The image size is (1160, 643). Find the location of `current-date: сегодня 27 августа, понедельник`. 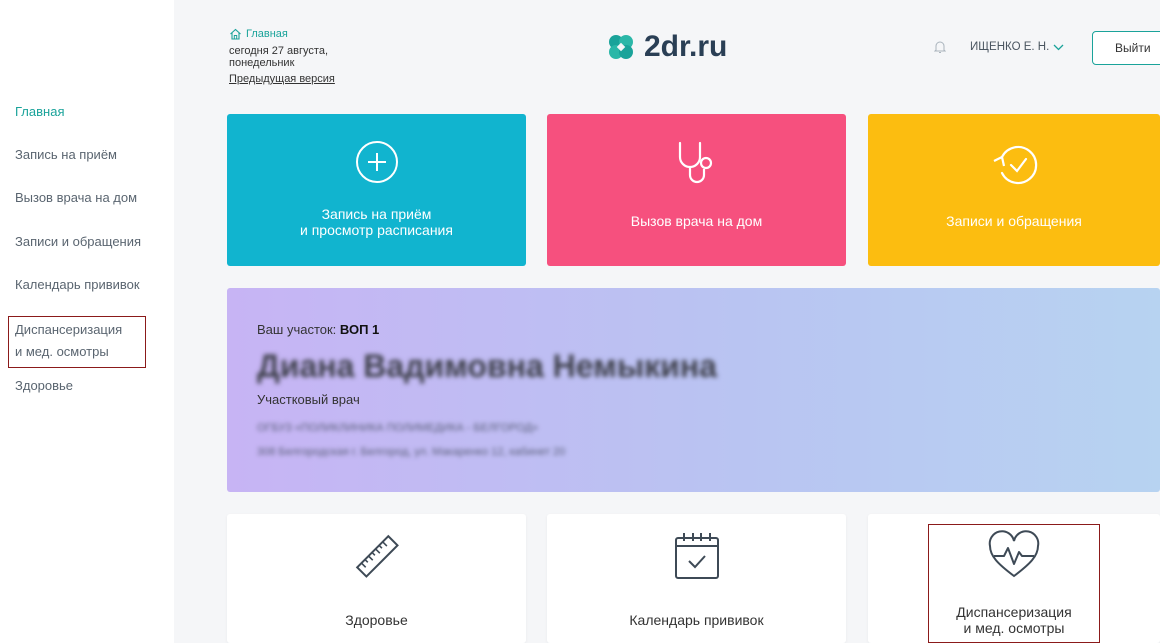

current-date: сегодня 27 августа, понедельник is located at coordinates (309, 57).